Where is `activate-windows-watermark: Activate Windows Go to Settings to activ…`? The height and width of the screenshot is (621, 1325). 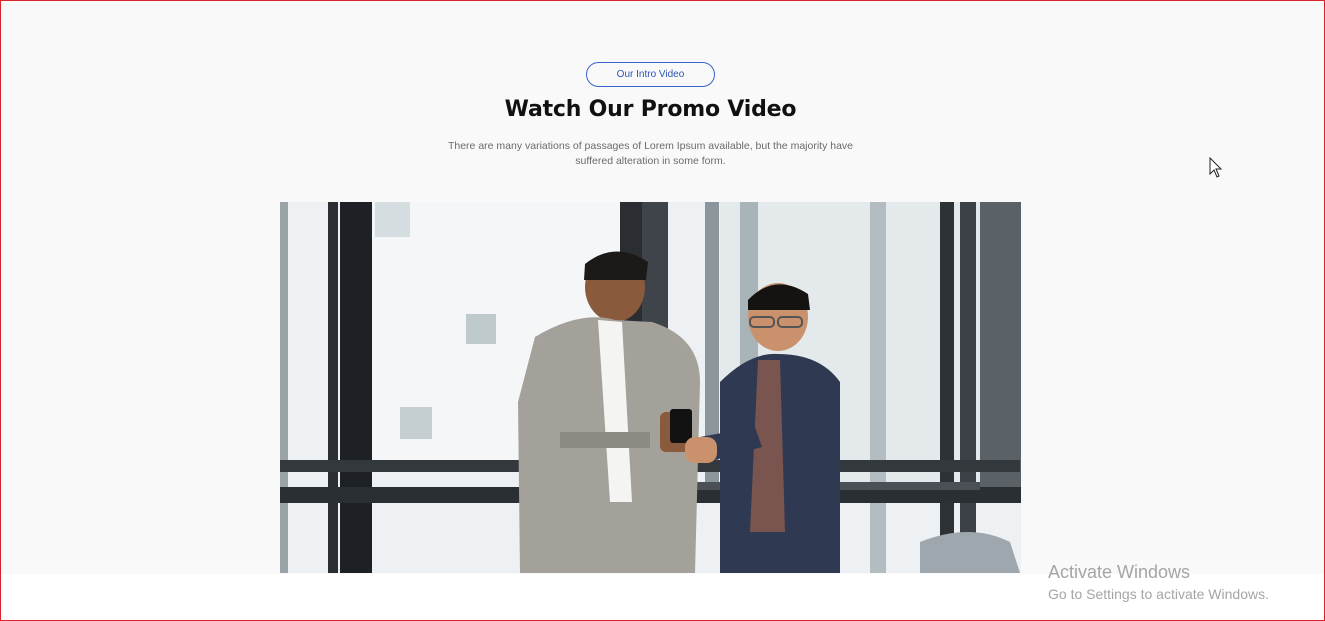
activate-windows-watermark: Activate Windows Go to Settings to activ… is located at coordinates (1158, 582).